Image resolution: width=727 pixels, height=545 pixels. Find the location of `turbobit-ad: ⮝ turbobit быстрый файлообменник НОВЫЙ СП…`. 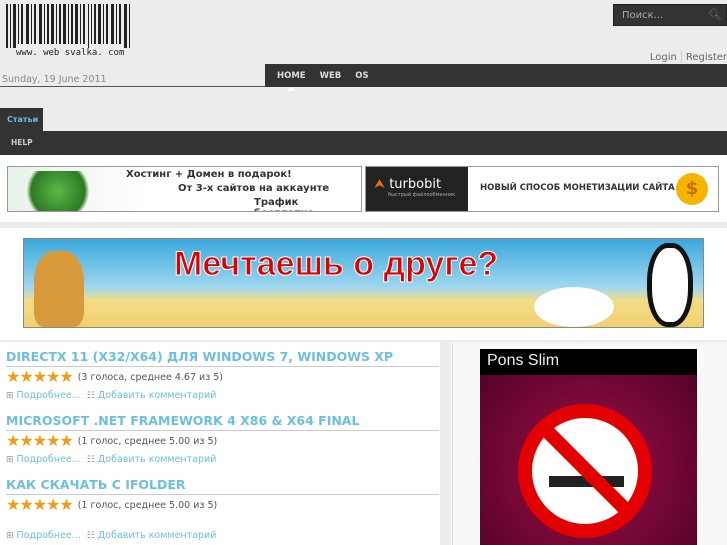

turbobit-ad: ⮝ turbobit быстрый файлообменник НОВЫЙ СП… is located at coordinates (542, 189).